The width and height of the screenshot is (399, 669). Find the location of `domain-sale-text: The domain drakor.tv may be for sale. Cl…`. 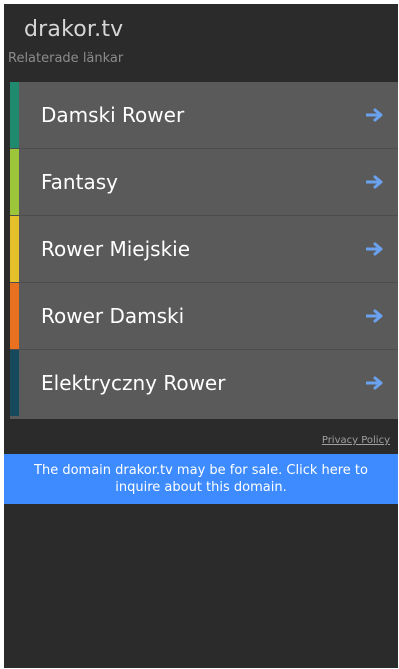

domain-sale-text: The domain drakor.tv may be for sale. Cl… is located at coordinates (201, 479).